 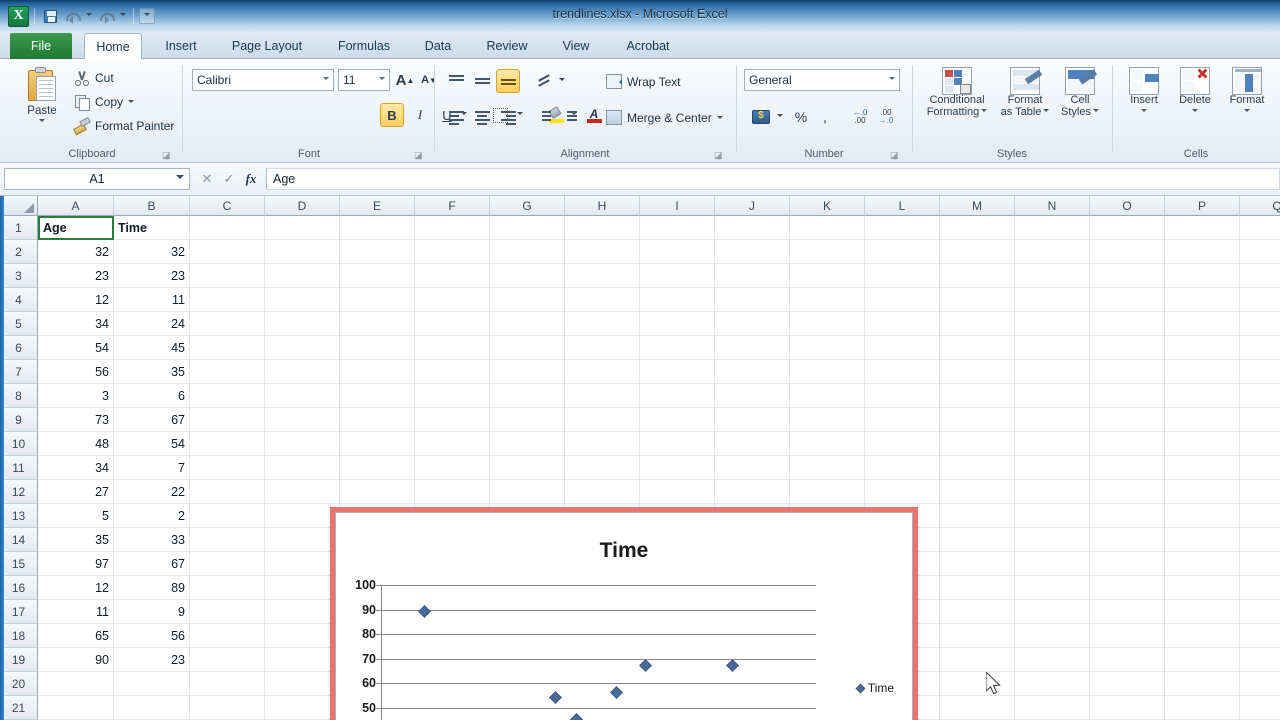 I want to click on decrease-indent-button, so click(x=544, y=117).